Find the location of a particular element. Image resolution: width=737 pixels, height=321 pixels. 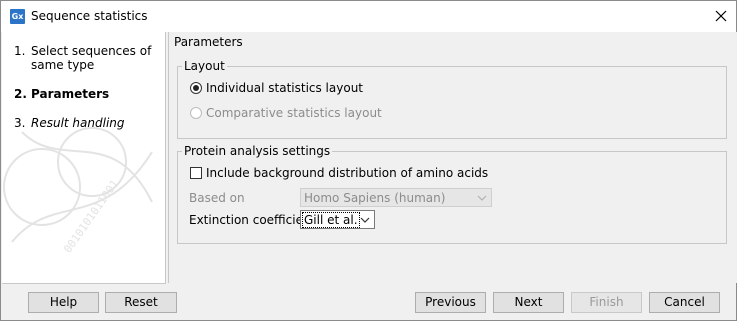

step-1-label: Select sequences of same type is located at coordinates (91, 58).